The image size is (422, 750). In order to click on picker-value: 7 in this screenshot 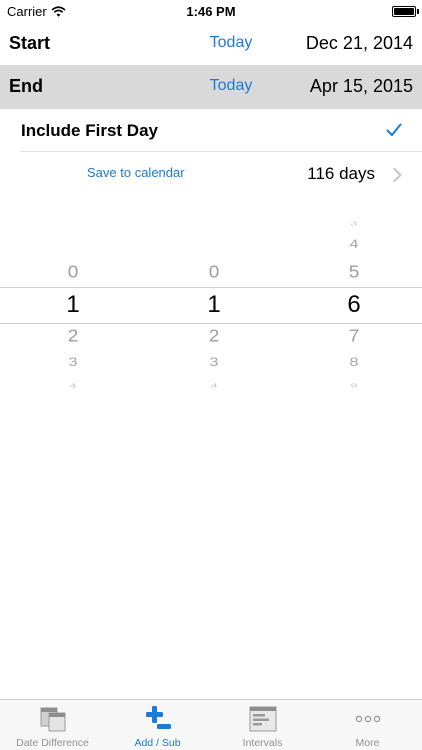, I will do `click(354, 336)`.